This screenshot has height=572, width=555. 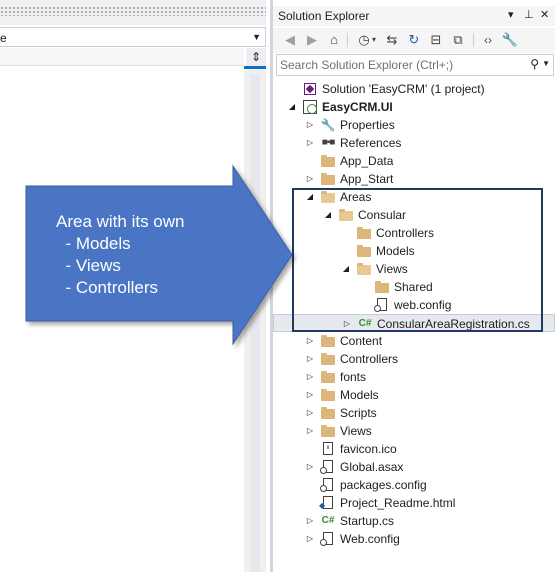 What do you see at coordinates (357, 107) in the screenshot?
I see `tree-item-label: EasyCRM.UI` at bounding box center [357, 107].